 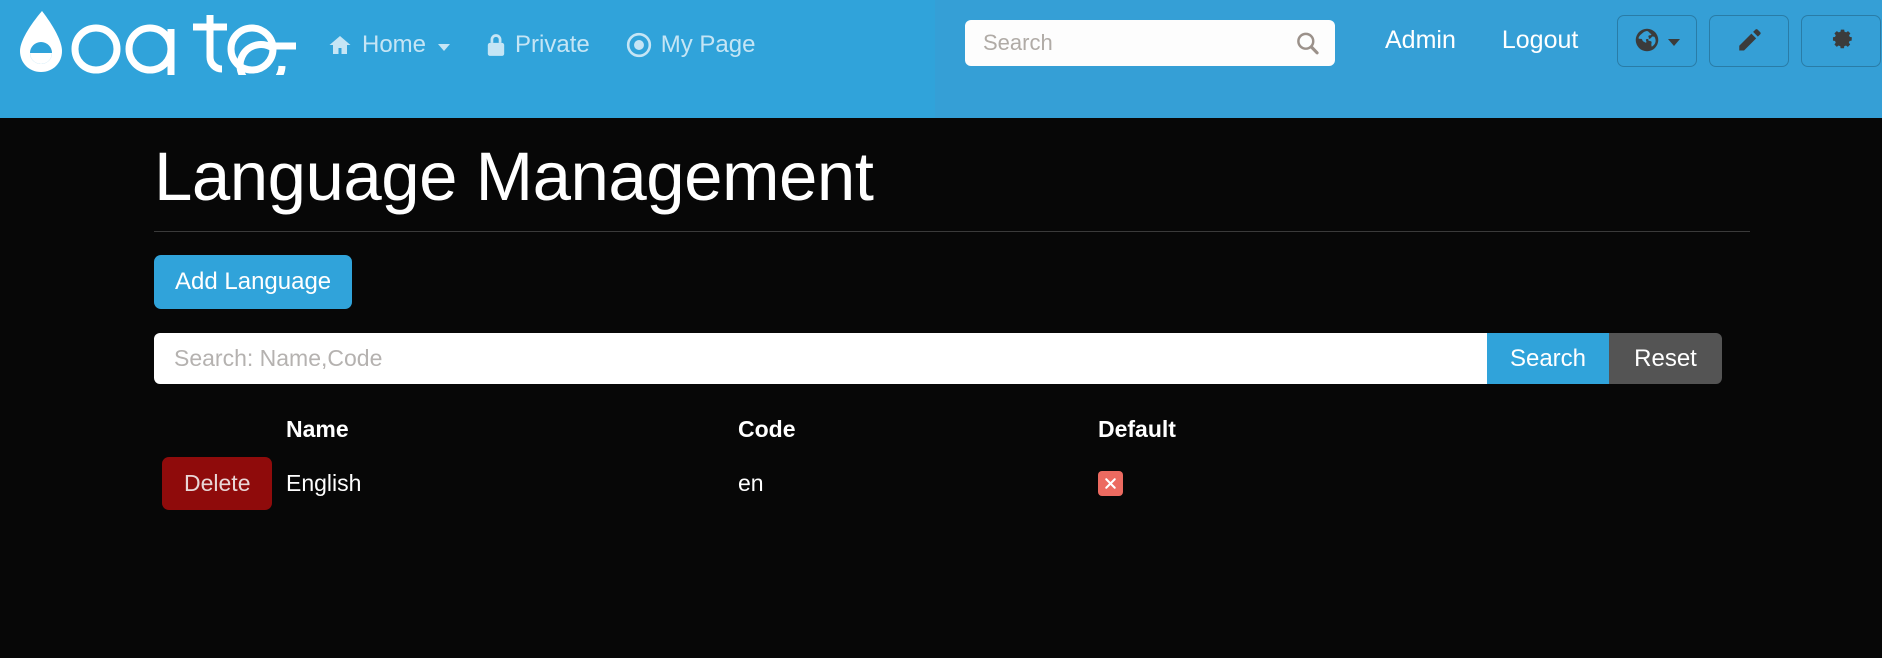 I want to click on nav-item-private: Private, so click(x=538, y=45).